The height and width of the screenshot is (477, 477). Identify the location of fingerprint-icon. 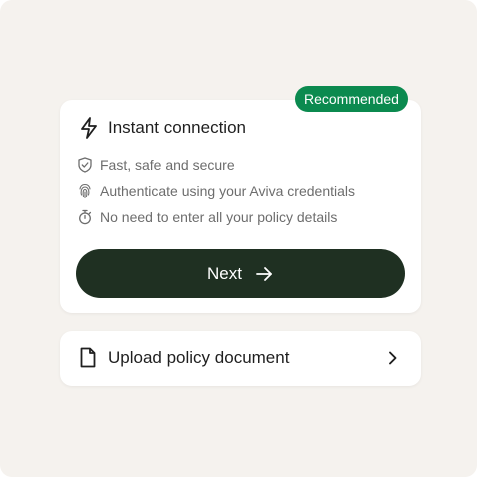
(85, 191).